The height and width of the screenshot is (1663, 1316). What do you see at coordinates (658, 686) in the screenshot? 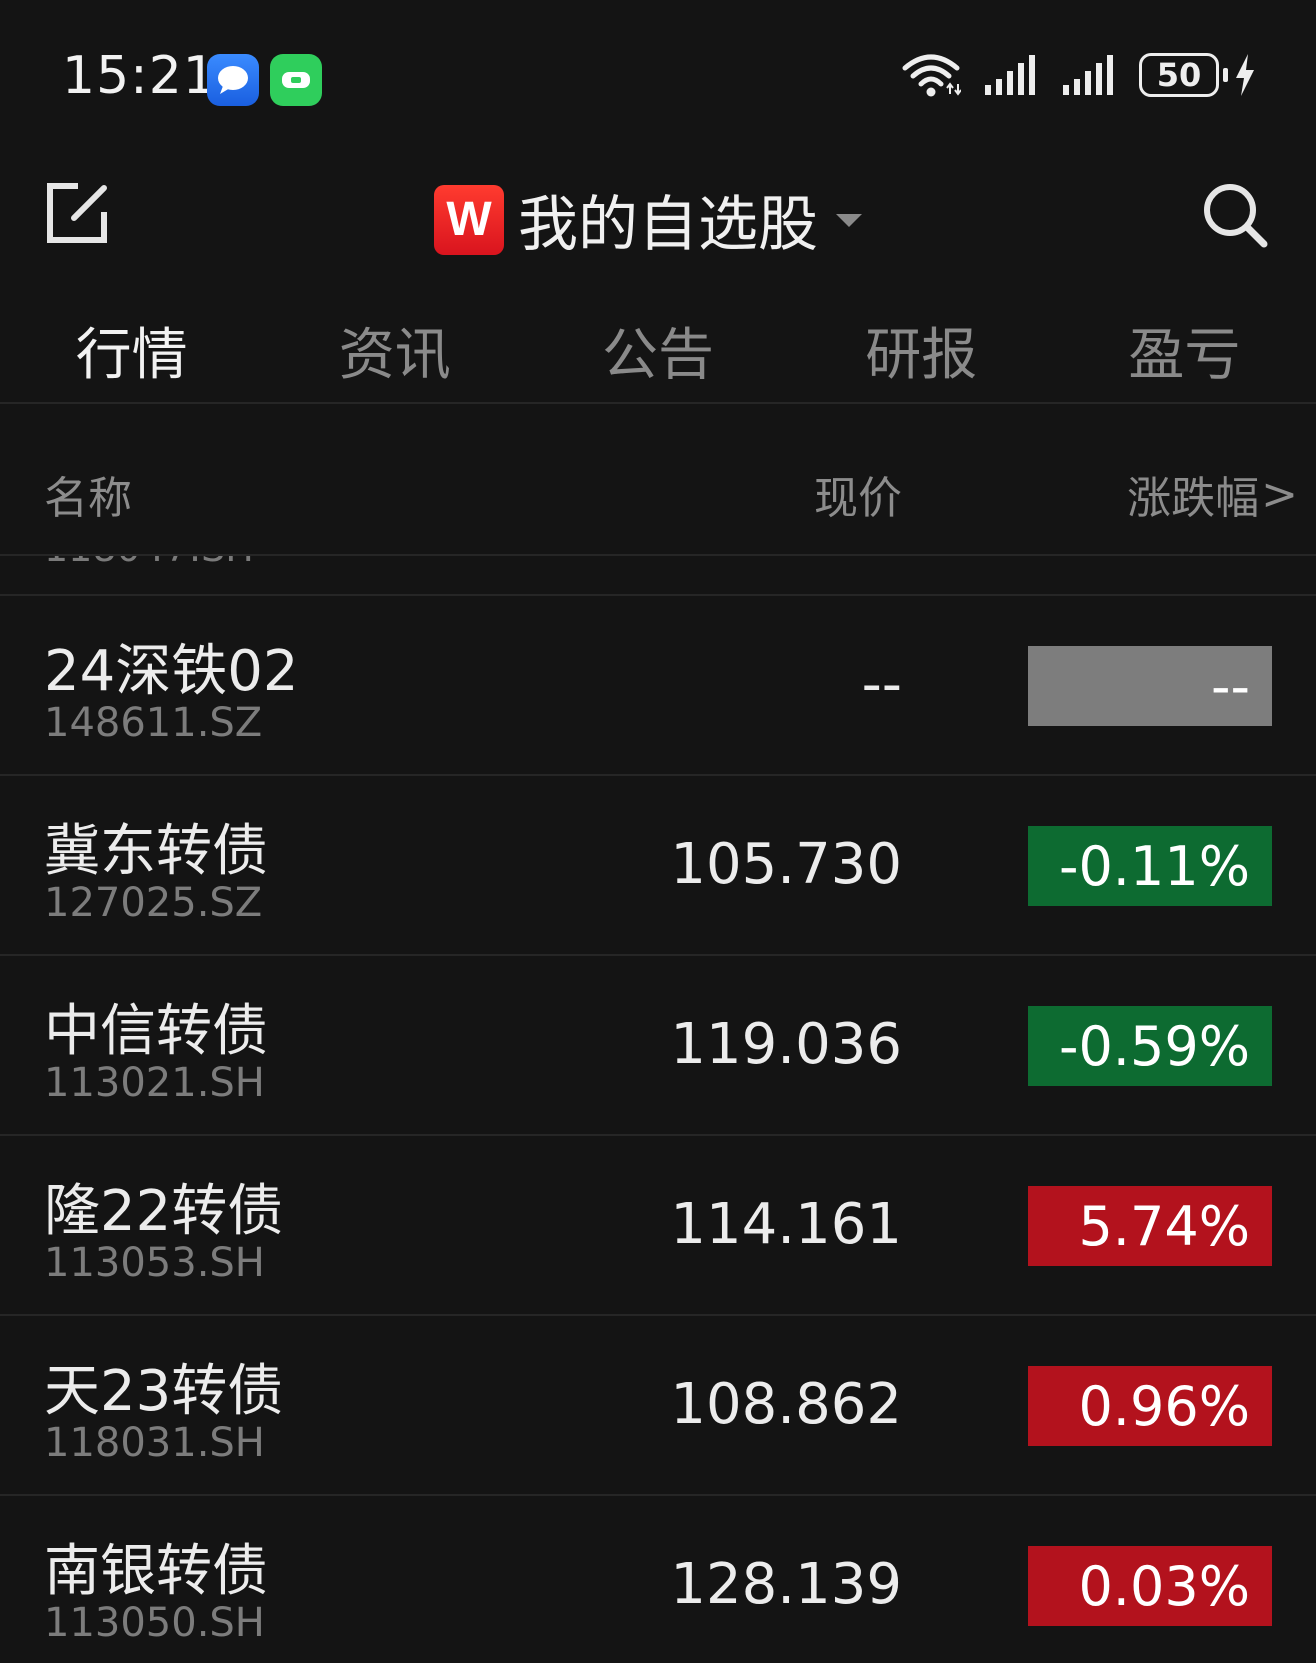
I see `list-item: 24深铁02 148611.SZ -- --` at bounding box center [658, 686].